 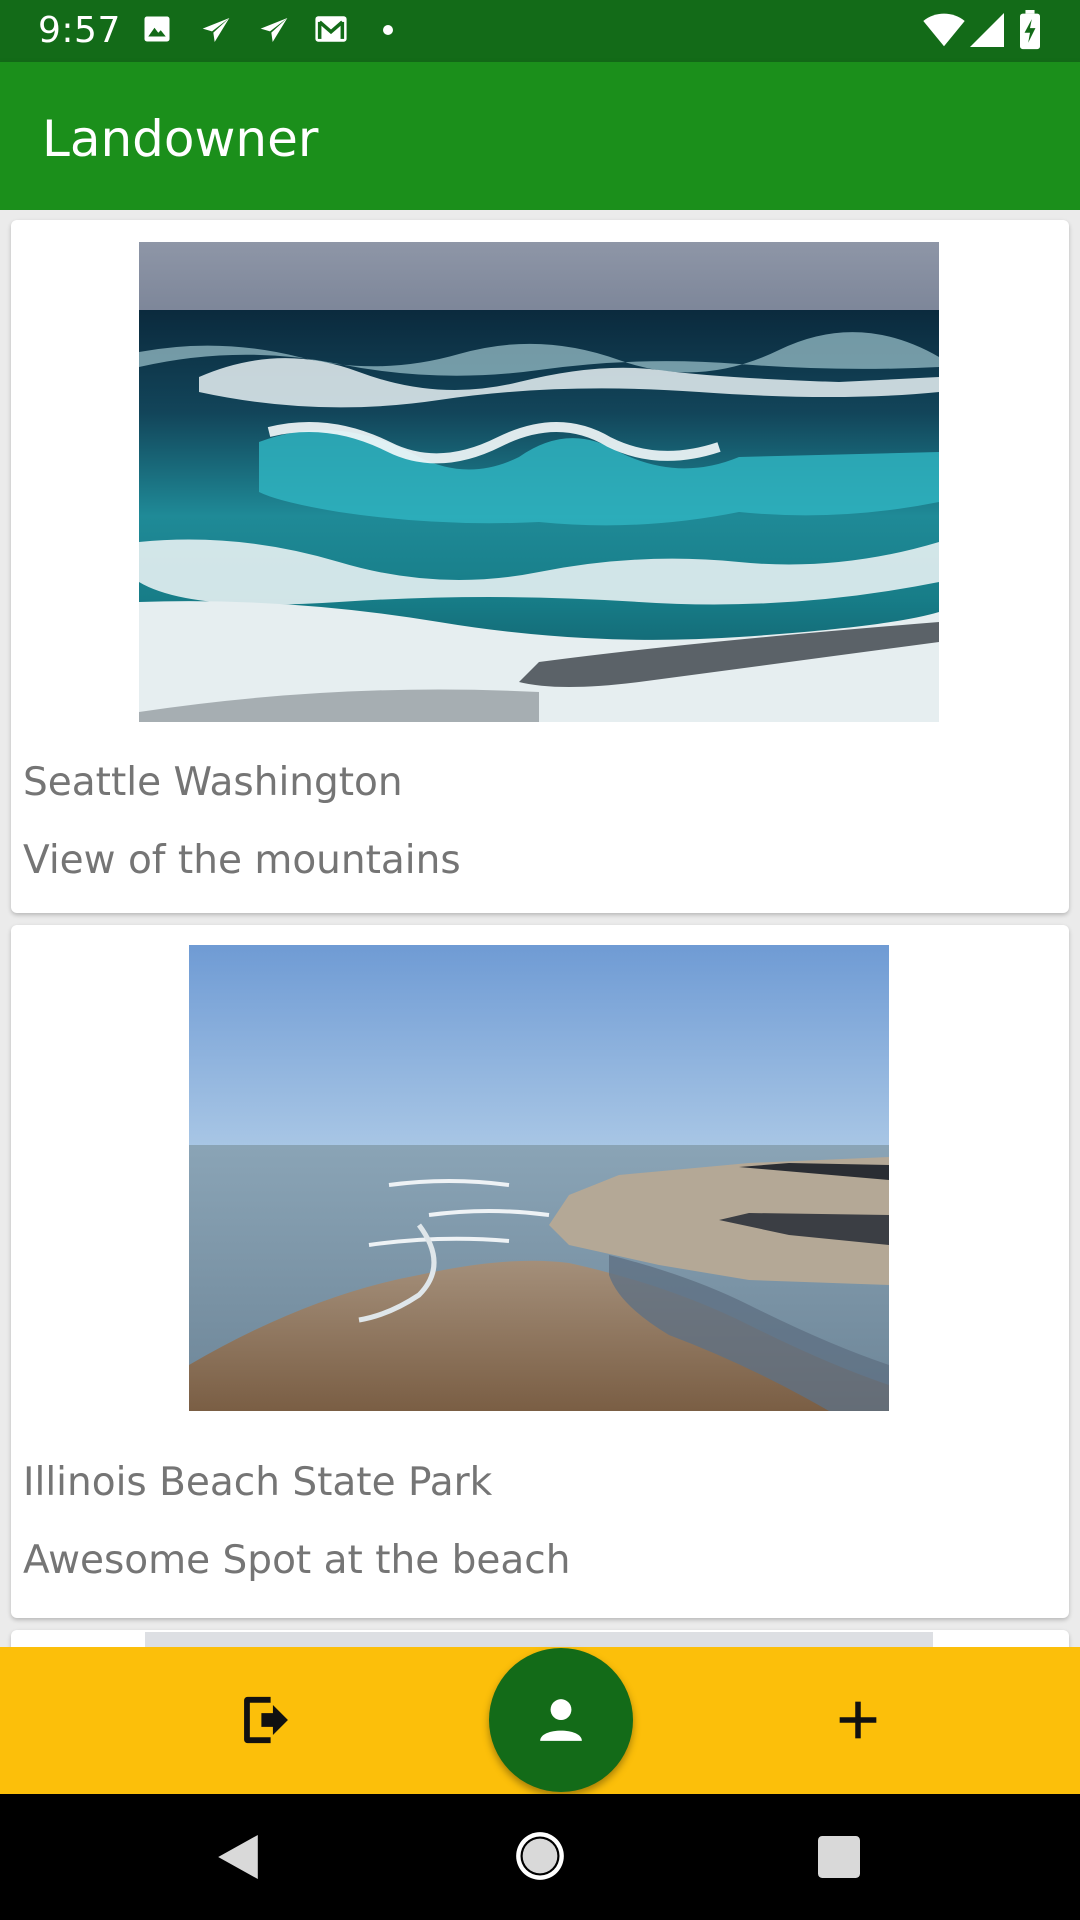 I want to click on listing-description: View of the mountains, so click(x=242, y=860).